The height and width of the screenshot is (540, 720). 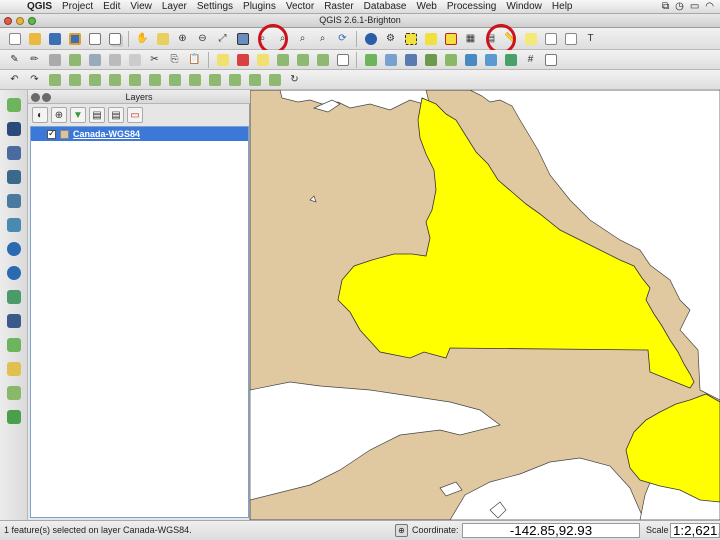 What do you see at coordinates (74, 79) in the screenshot?
I see `add-ring-icon` at bounding box center [74, 79].